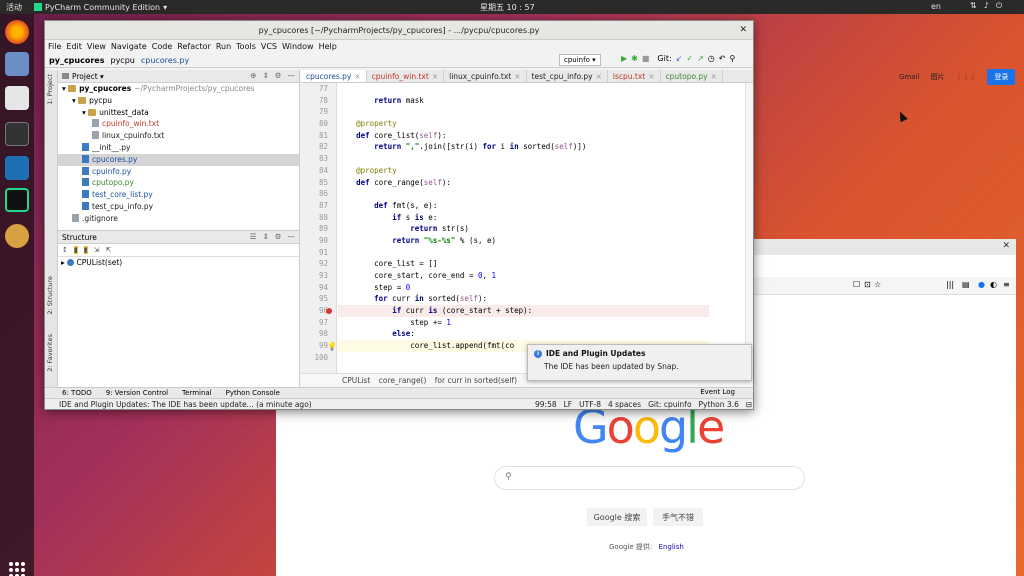  What do you see at coordinates (194, 46) in the screenshot?
I see `menu-refactor: Refactor` at bounding box center [194, 46].